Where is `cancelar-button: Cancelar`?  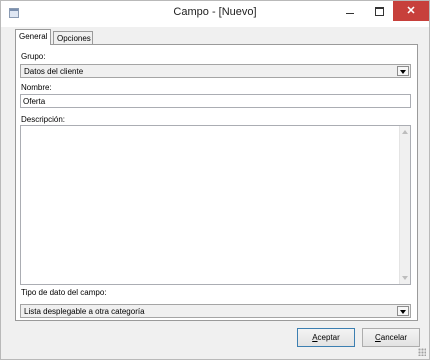 cancelar-button: Cancelar is located at coordinates (391, 337).